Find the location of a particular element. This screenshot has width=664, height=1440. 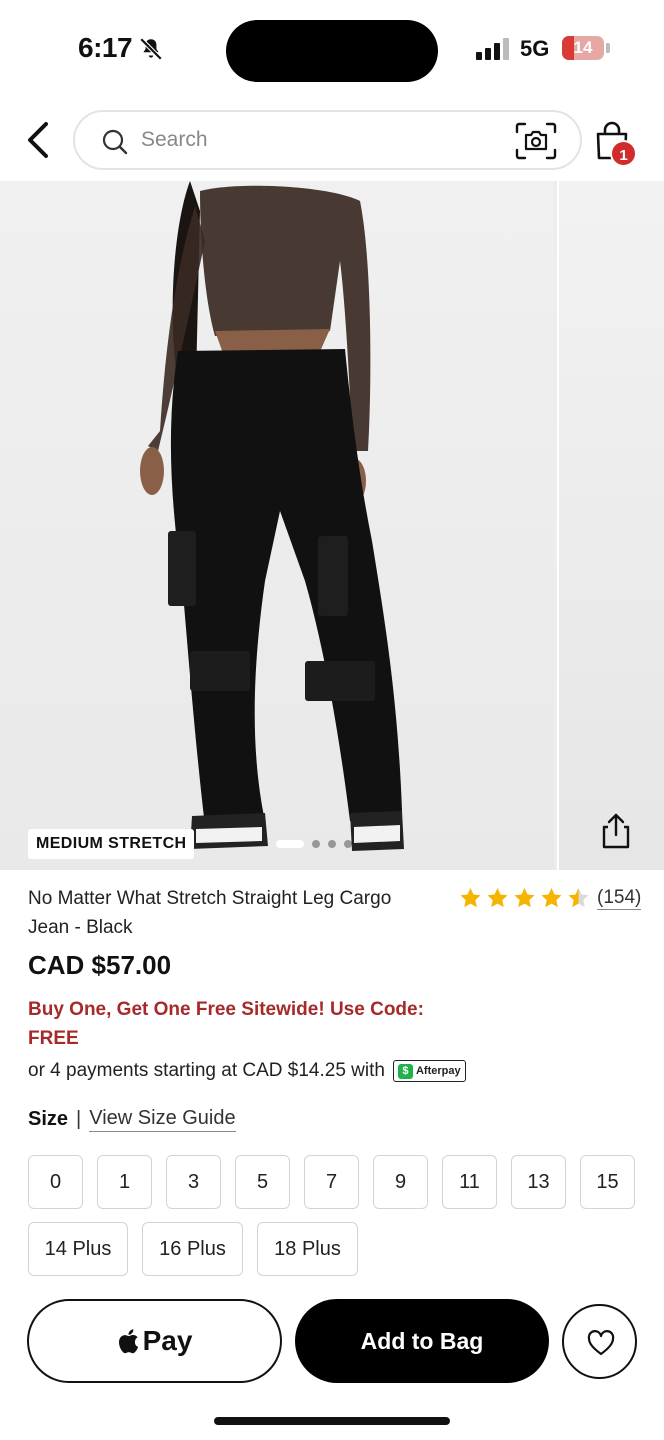

size-option-18-plus: 18 Plus is located at coordinates (307, 1249).